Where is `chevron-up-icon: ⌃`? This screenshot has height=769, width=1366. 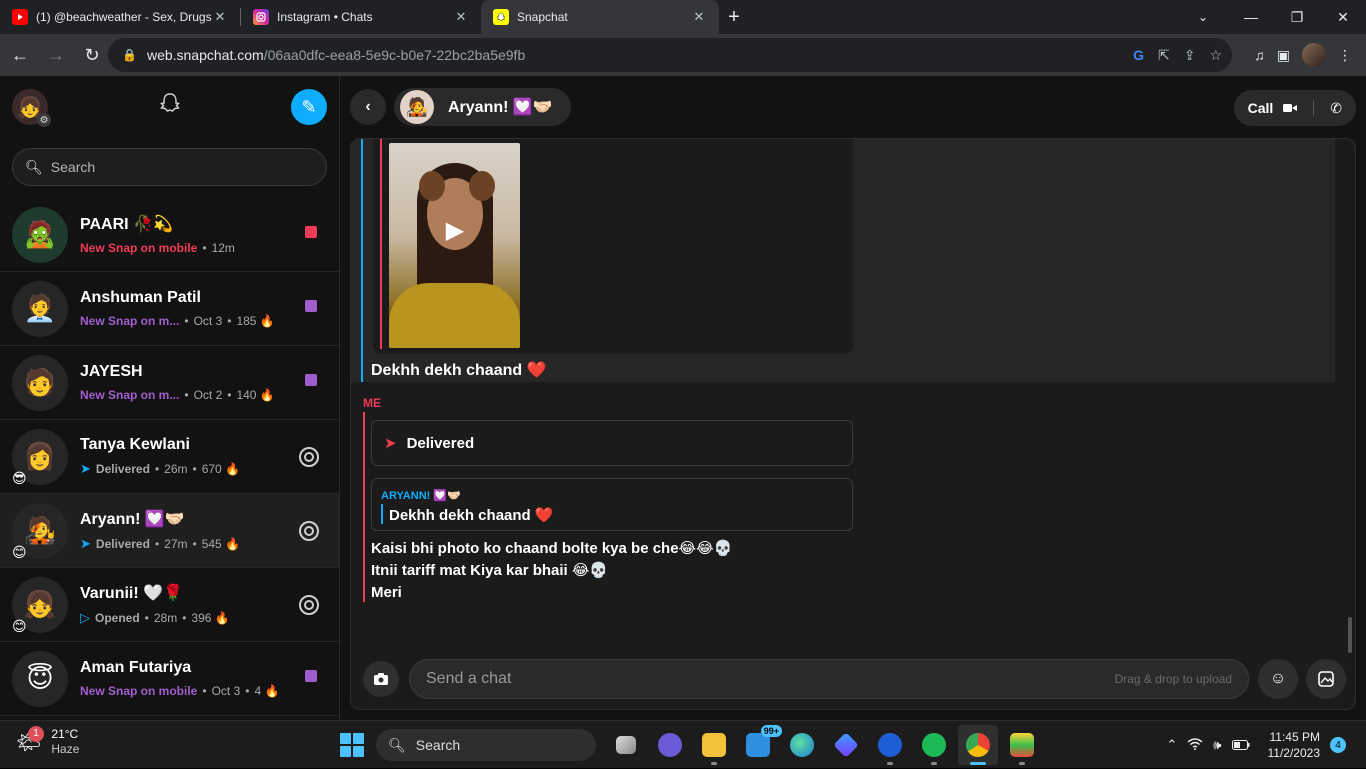
chevron-up-icon: ⌃ is located at coordinates (1171, 745).